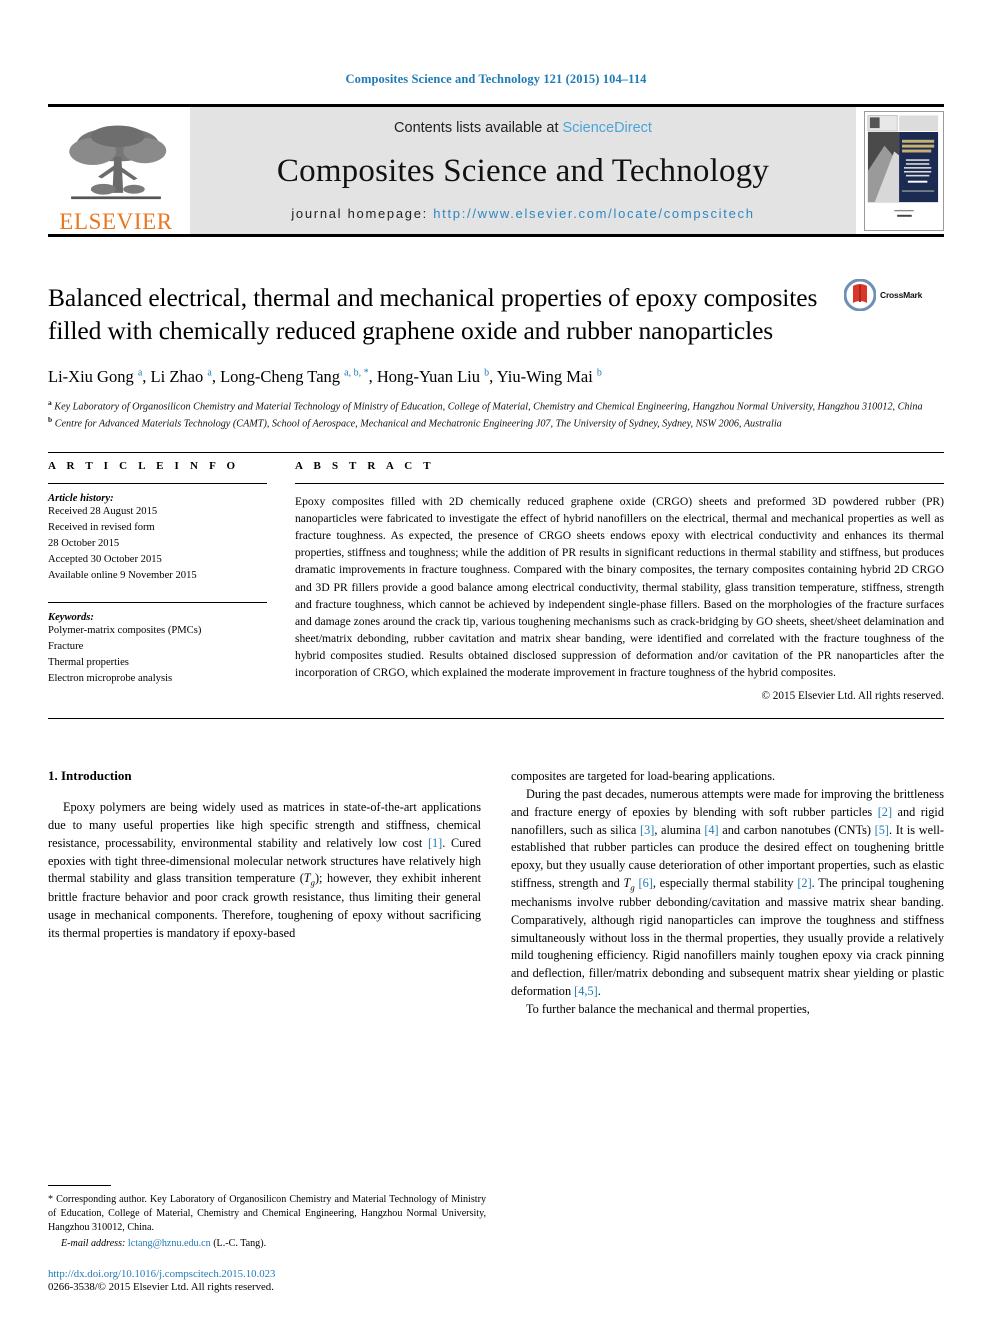 The image size is (992, 1323). What do you see at coordinates (619, 484) in the screenshot?
I see `abstract-rule` at bounding box center [619, 484].